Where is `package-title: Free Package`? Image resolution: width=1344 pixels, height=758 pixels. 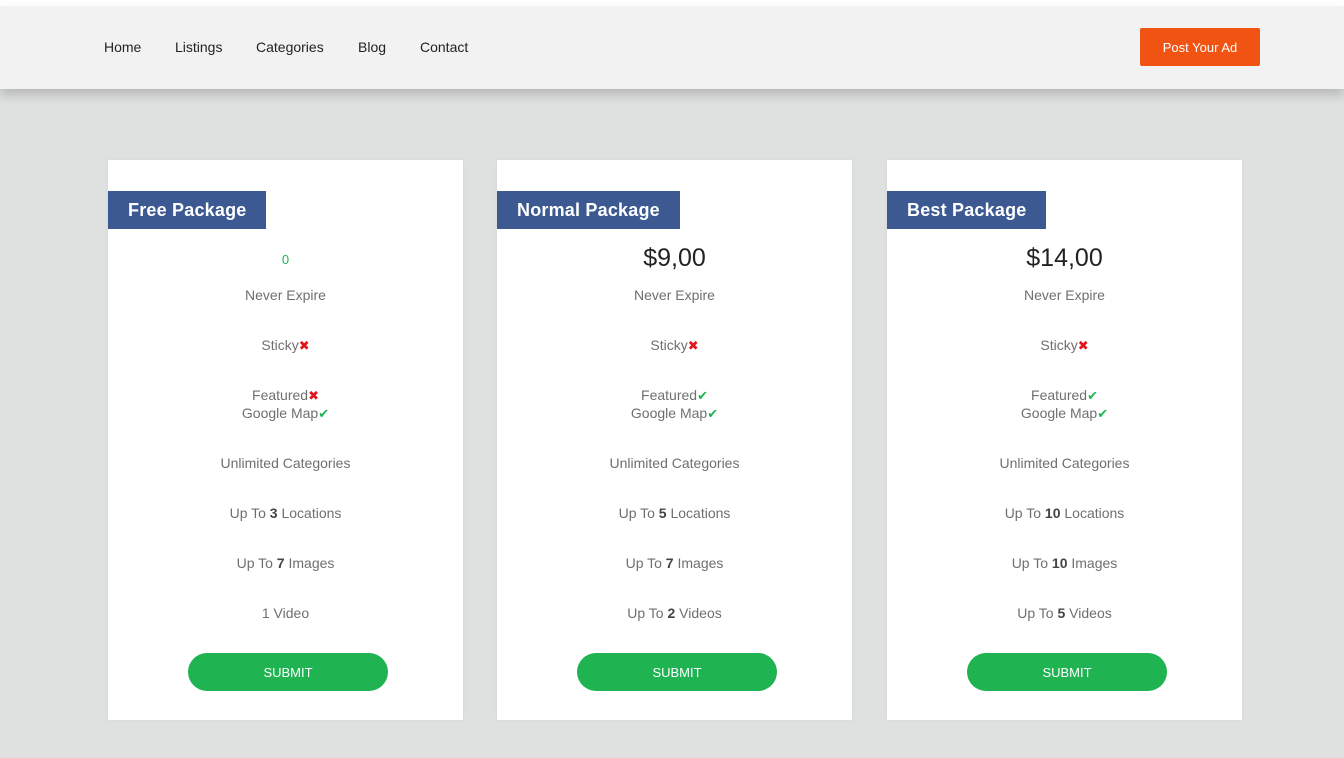 package-title: Free Package is located at coordinates (187, 210).